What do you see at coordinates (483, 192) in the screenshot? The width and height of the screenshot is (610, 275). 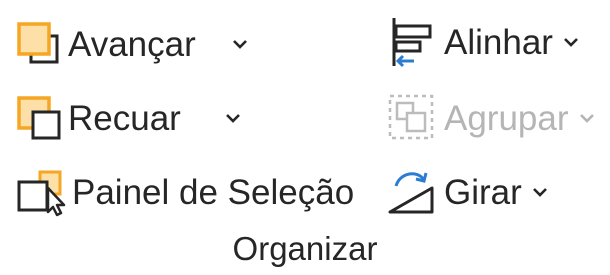 I see `rotate-label: Girar` at bounding box center [483, 192].